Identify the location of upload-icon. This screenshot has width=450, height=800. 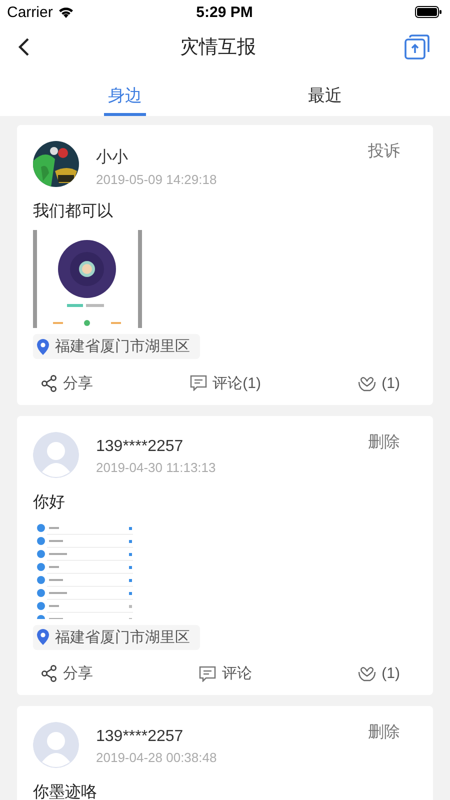
(417, 47).